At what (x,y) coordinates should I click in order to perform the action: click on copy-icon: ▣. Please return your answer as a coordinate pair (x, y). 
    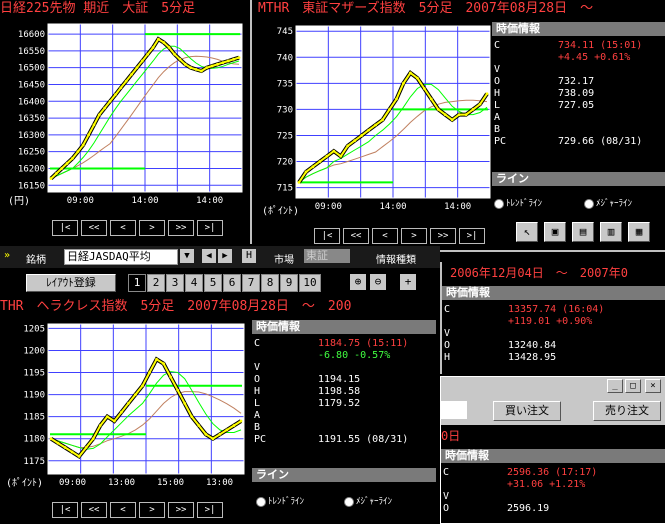
    Looking at the image, I should click on (555, 232).